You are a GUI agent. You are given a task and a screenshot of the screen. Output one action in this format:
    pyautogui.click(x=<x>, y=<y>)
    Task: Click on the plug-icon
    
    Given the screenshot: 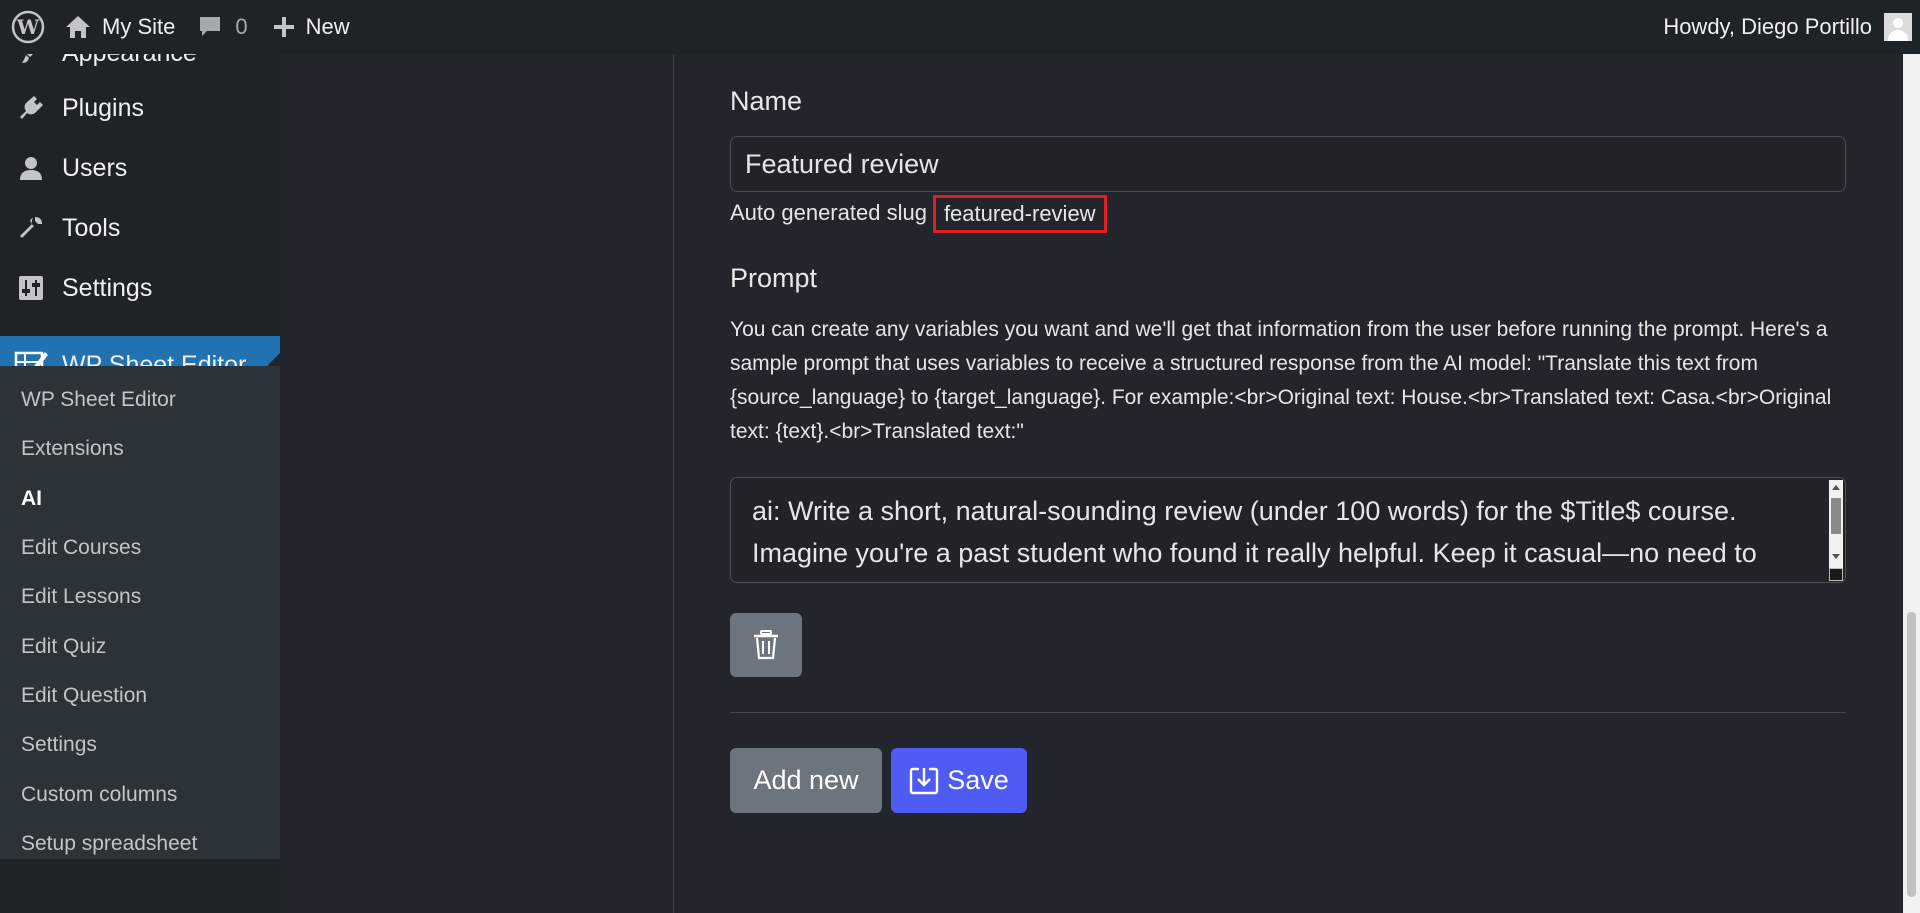 What is the action you would take?
    pyautogui.click(x=31, y=108)
    